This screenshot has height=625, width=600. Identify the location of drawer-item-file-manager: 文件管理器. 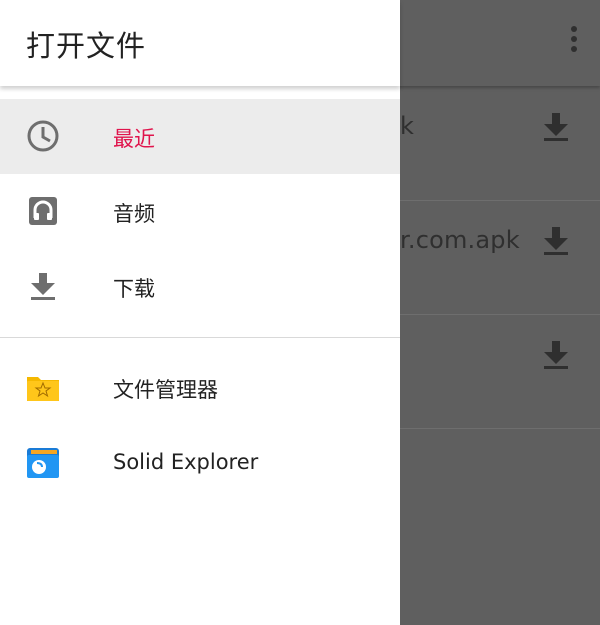
(200, 387).